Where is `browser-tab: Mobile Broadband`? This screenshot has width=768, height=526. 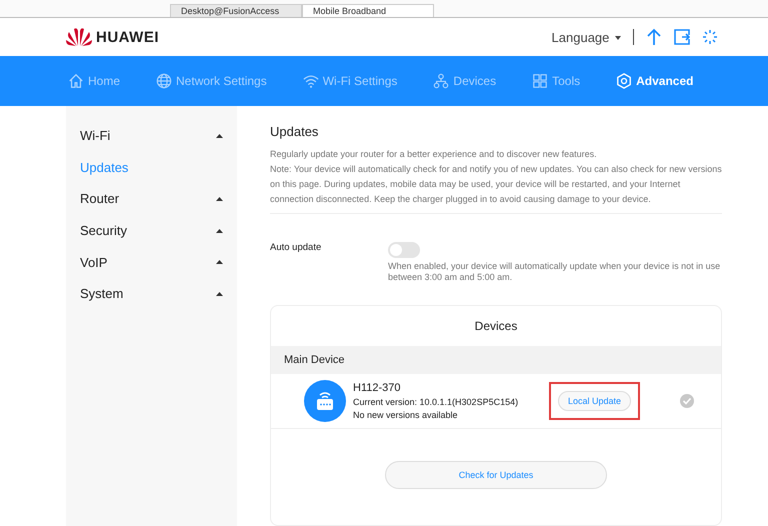
browser-tab: Mobile Broadband is located at coordinates (368, 10).